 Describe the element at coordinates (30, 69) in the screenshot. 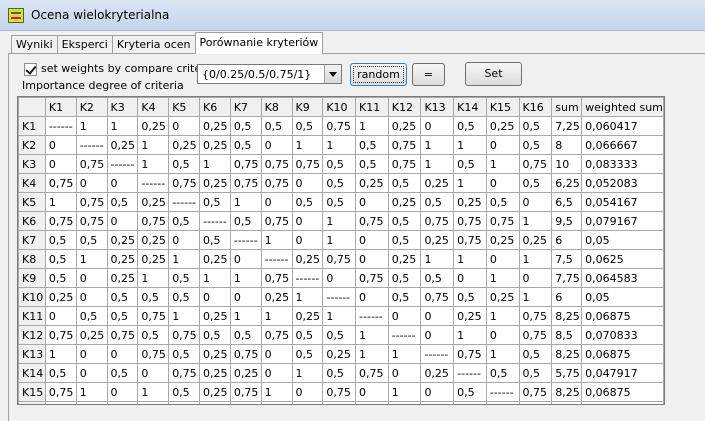

I see `set-weights-checkbox` at that location.